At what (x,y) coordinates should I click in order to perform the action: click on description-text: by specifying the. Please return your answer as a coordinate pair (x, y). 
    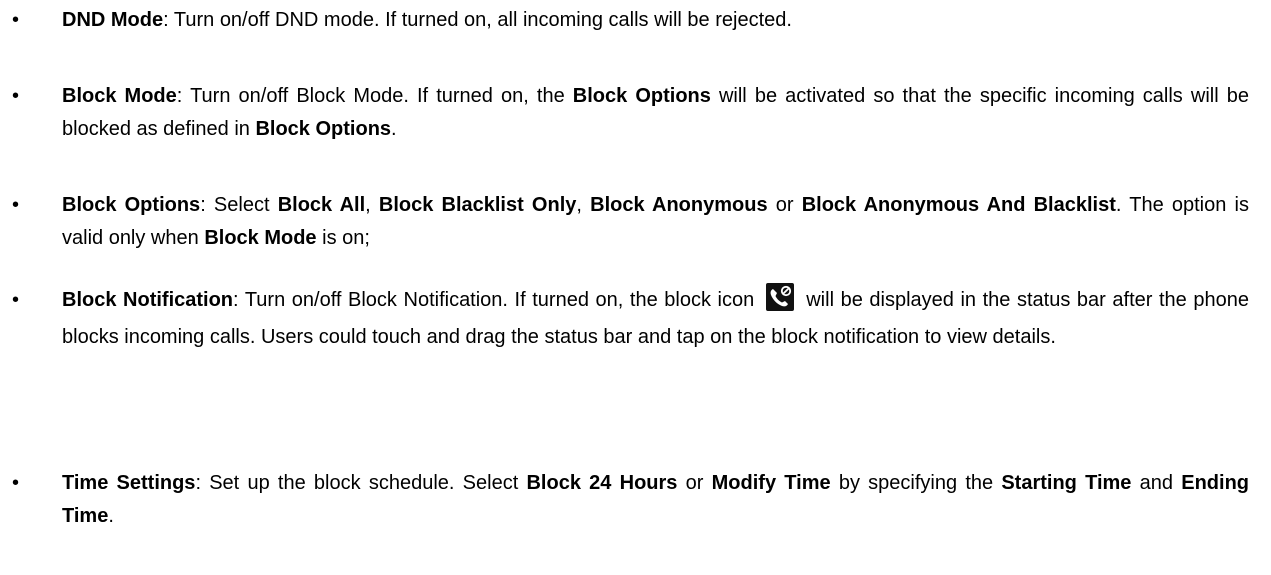
    Looking at the image, I should click on (916, 483).